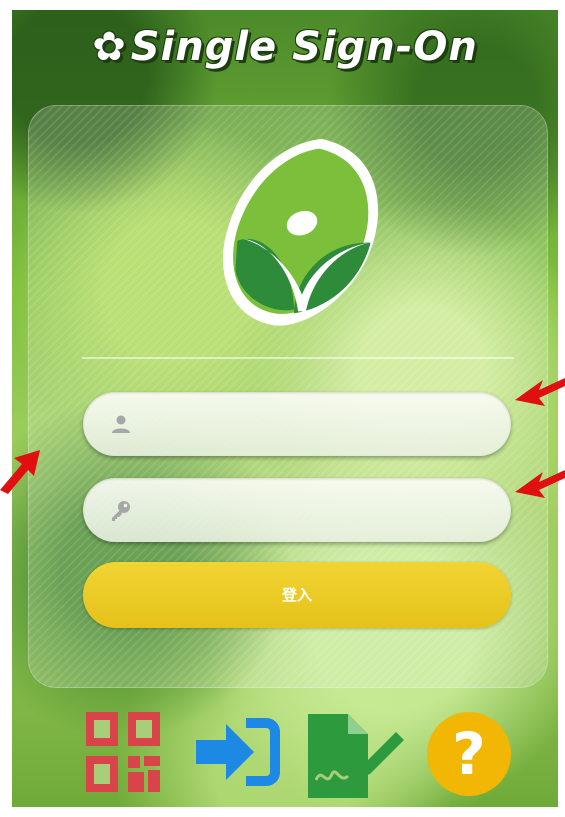 The image size is (565, 817). What do you see at coordinates (297, 595) in the screenshot?
I see `login-button: 登入` at bounding box center [297, 595].